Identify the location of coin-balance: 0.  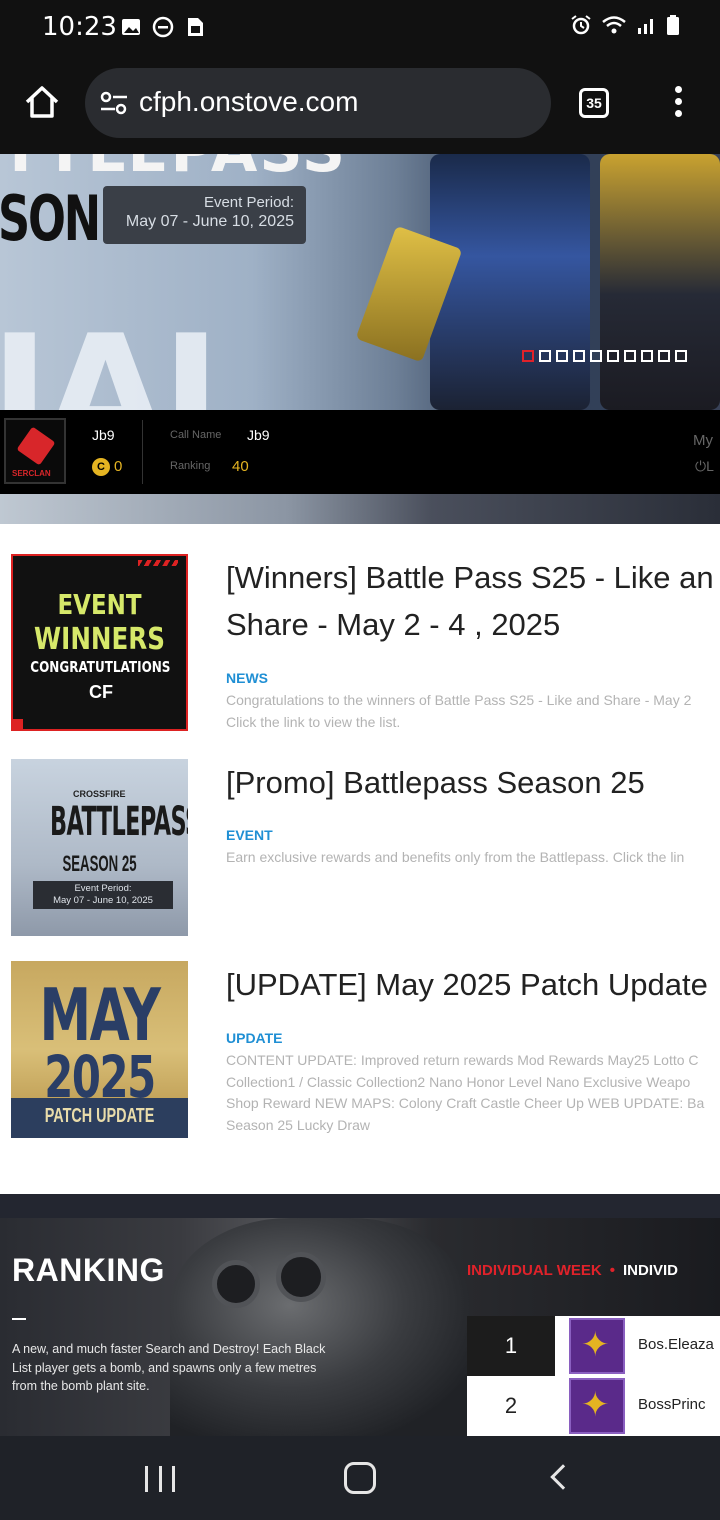
(118, 466).